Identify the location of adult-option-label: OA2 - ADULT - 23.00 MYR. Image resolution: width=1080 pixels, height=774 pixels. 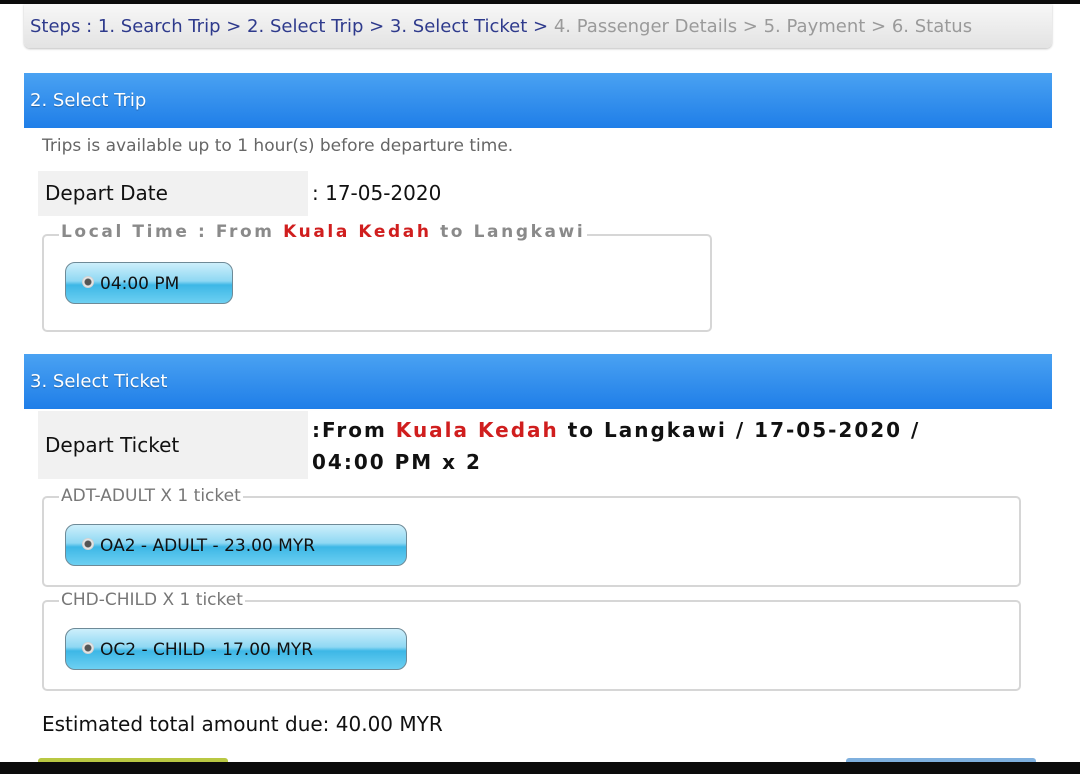
(208, 546).